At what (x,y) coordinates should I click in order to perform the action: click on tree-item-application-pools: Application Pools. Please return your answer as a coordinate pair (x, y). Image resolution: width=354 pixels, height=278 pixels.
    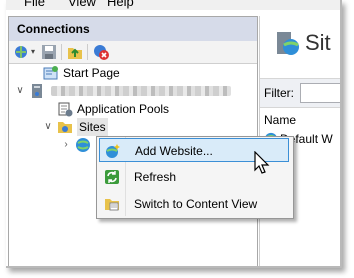
    Looking at the image, I should click on (129, 109).